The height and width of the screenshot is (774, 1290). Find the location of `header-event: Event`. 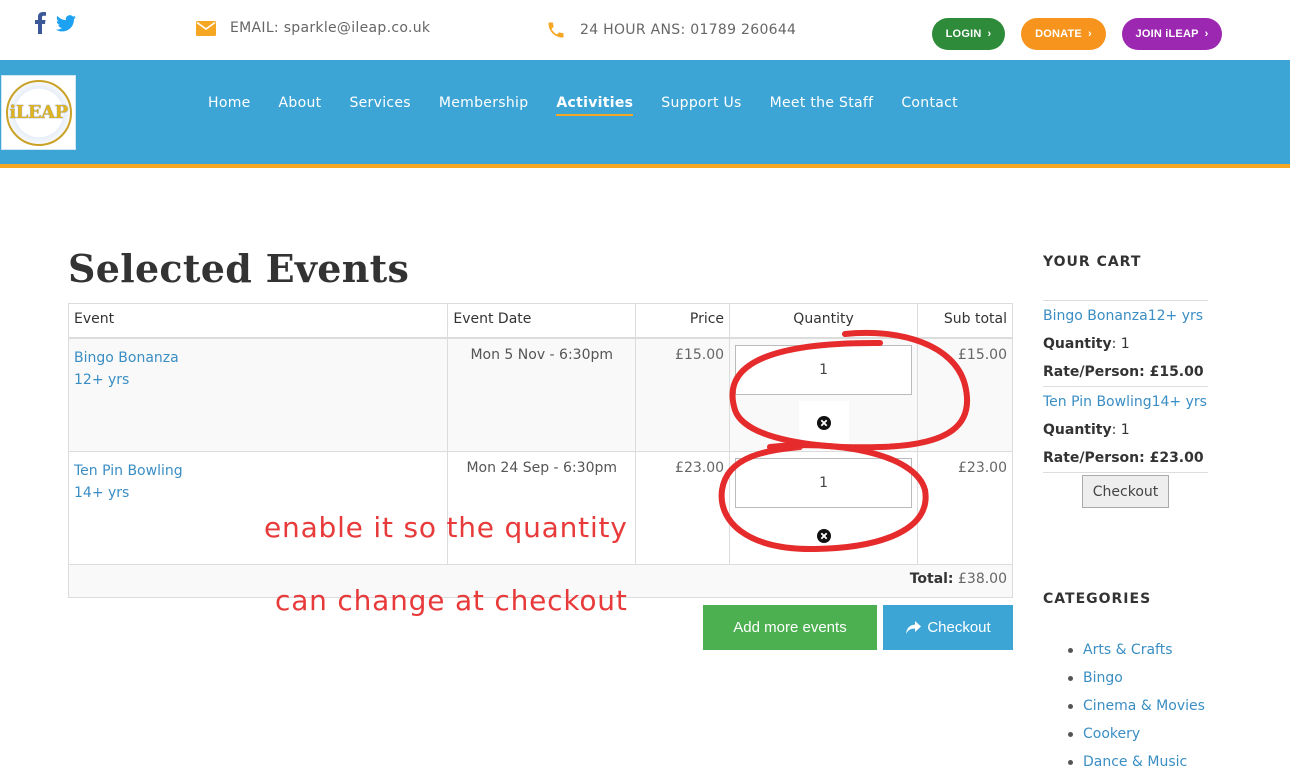

header-event: Event is located at coordinates (258, 321).